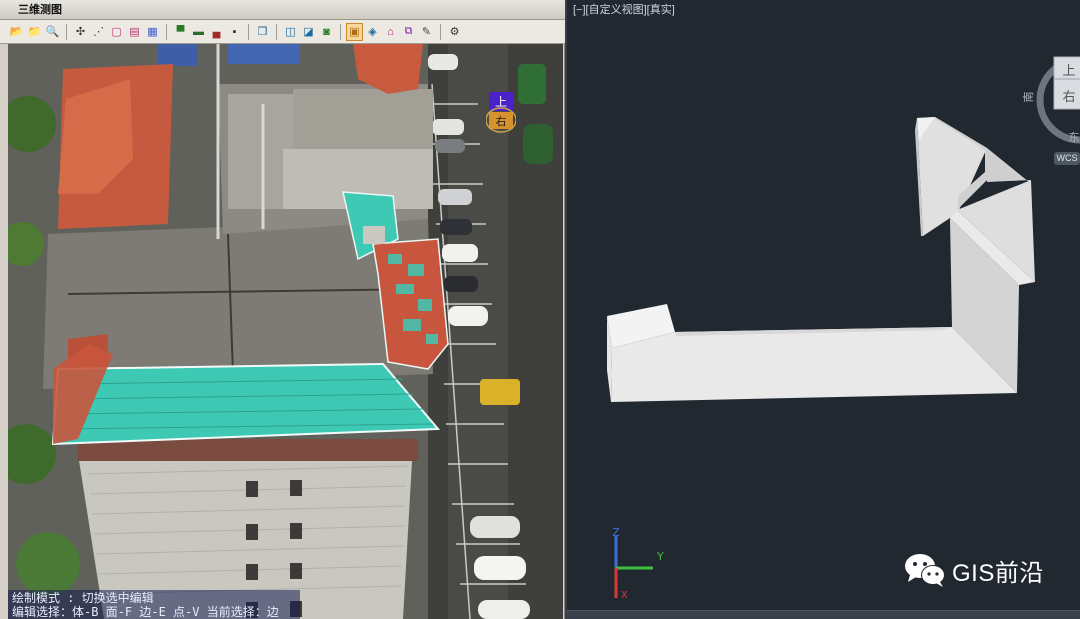 This screenshot has height=619, width=1080. What do you see at coordinates (823, 614) in the screenshot?
I see `horizontal-scrollbar` at bounding box center [823, 614].